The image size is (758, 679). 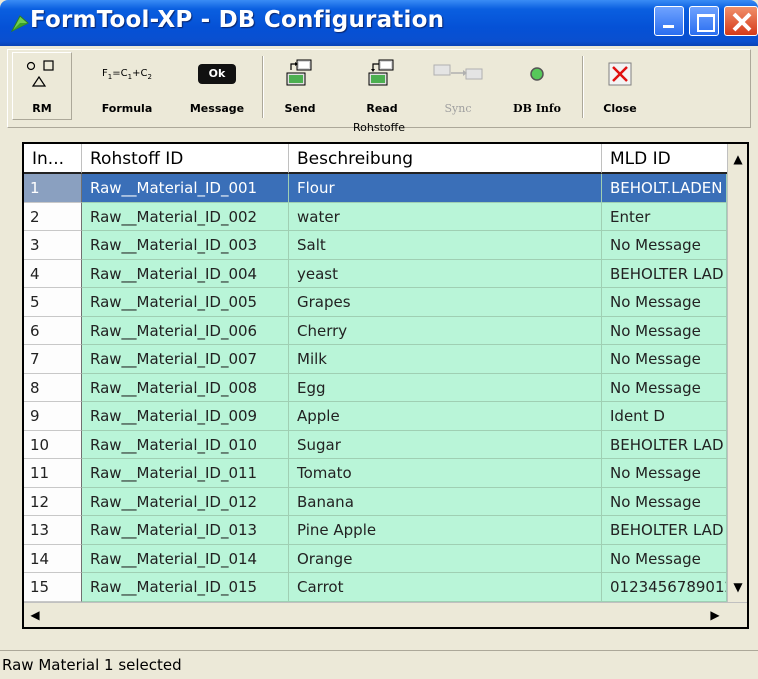 What do you see at coordinates (741, 21) in the screenshot?
I see `close-window-button` at bounding box center [741, 21].